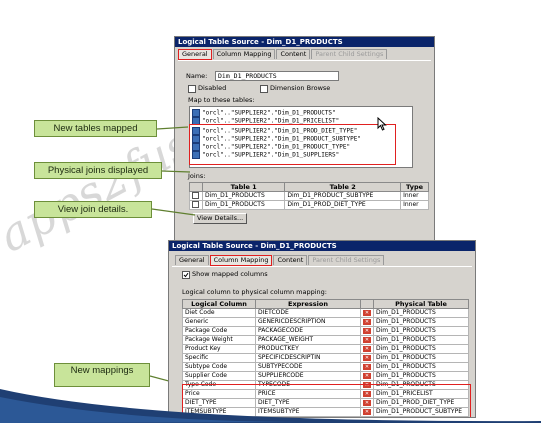 This screenshot has height=423, width=541. I want to click on table-row: Subtype Code SUBTYPECODE ✕ Dim_D1_PRODUCTS, so click(325, 367).